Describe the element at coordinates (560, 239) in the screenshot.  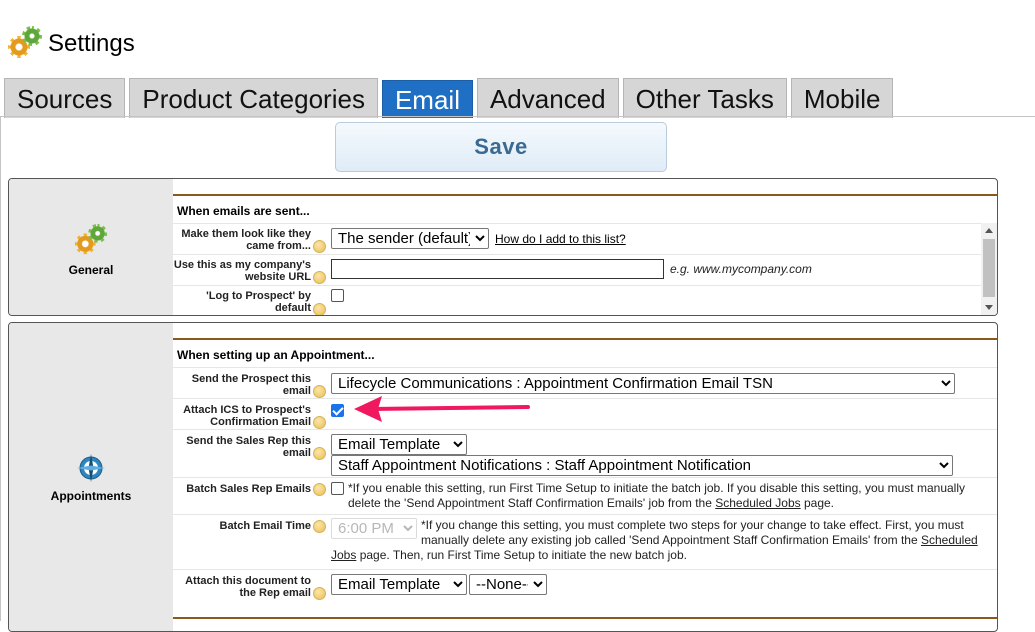
I see `add-to-list-link: How do I add to this list?` at that location.